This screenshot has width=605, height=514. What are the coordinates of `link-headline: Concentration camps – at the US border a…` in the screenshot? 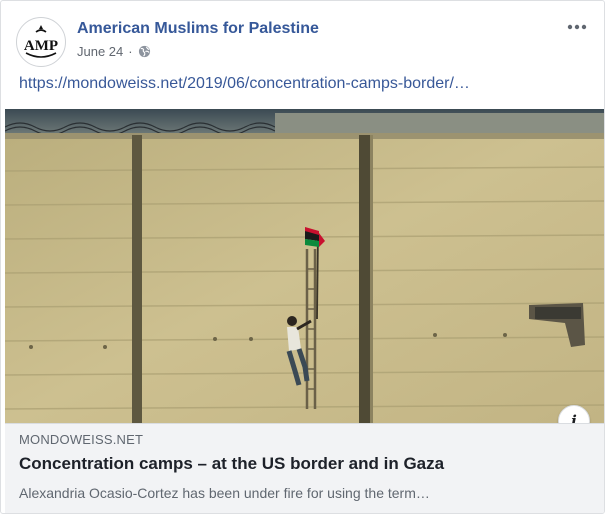 It's located at (231, 464).